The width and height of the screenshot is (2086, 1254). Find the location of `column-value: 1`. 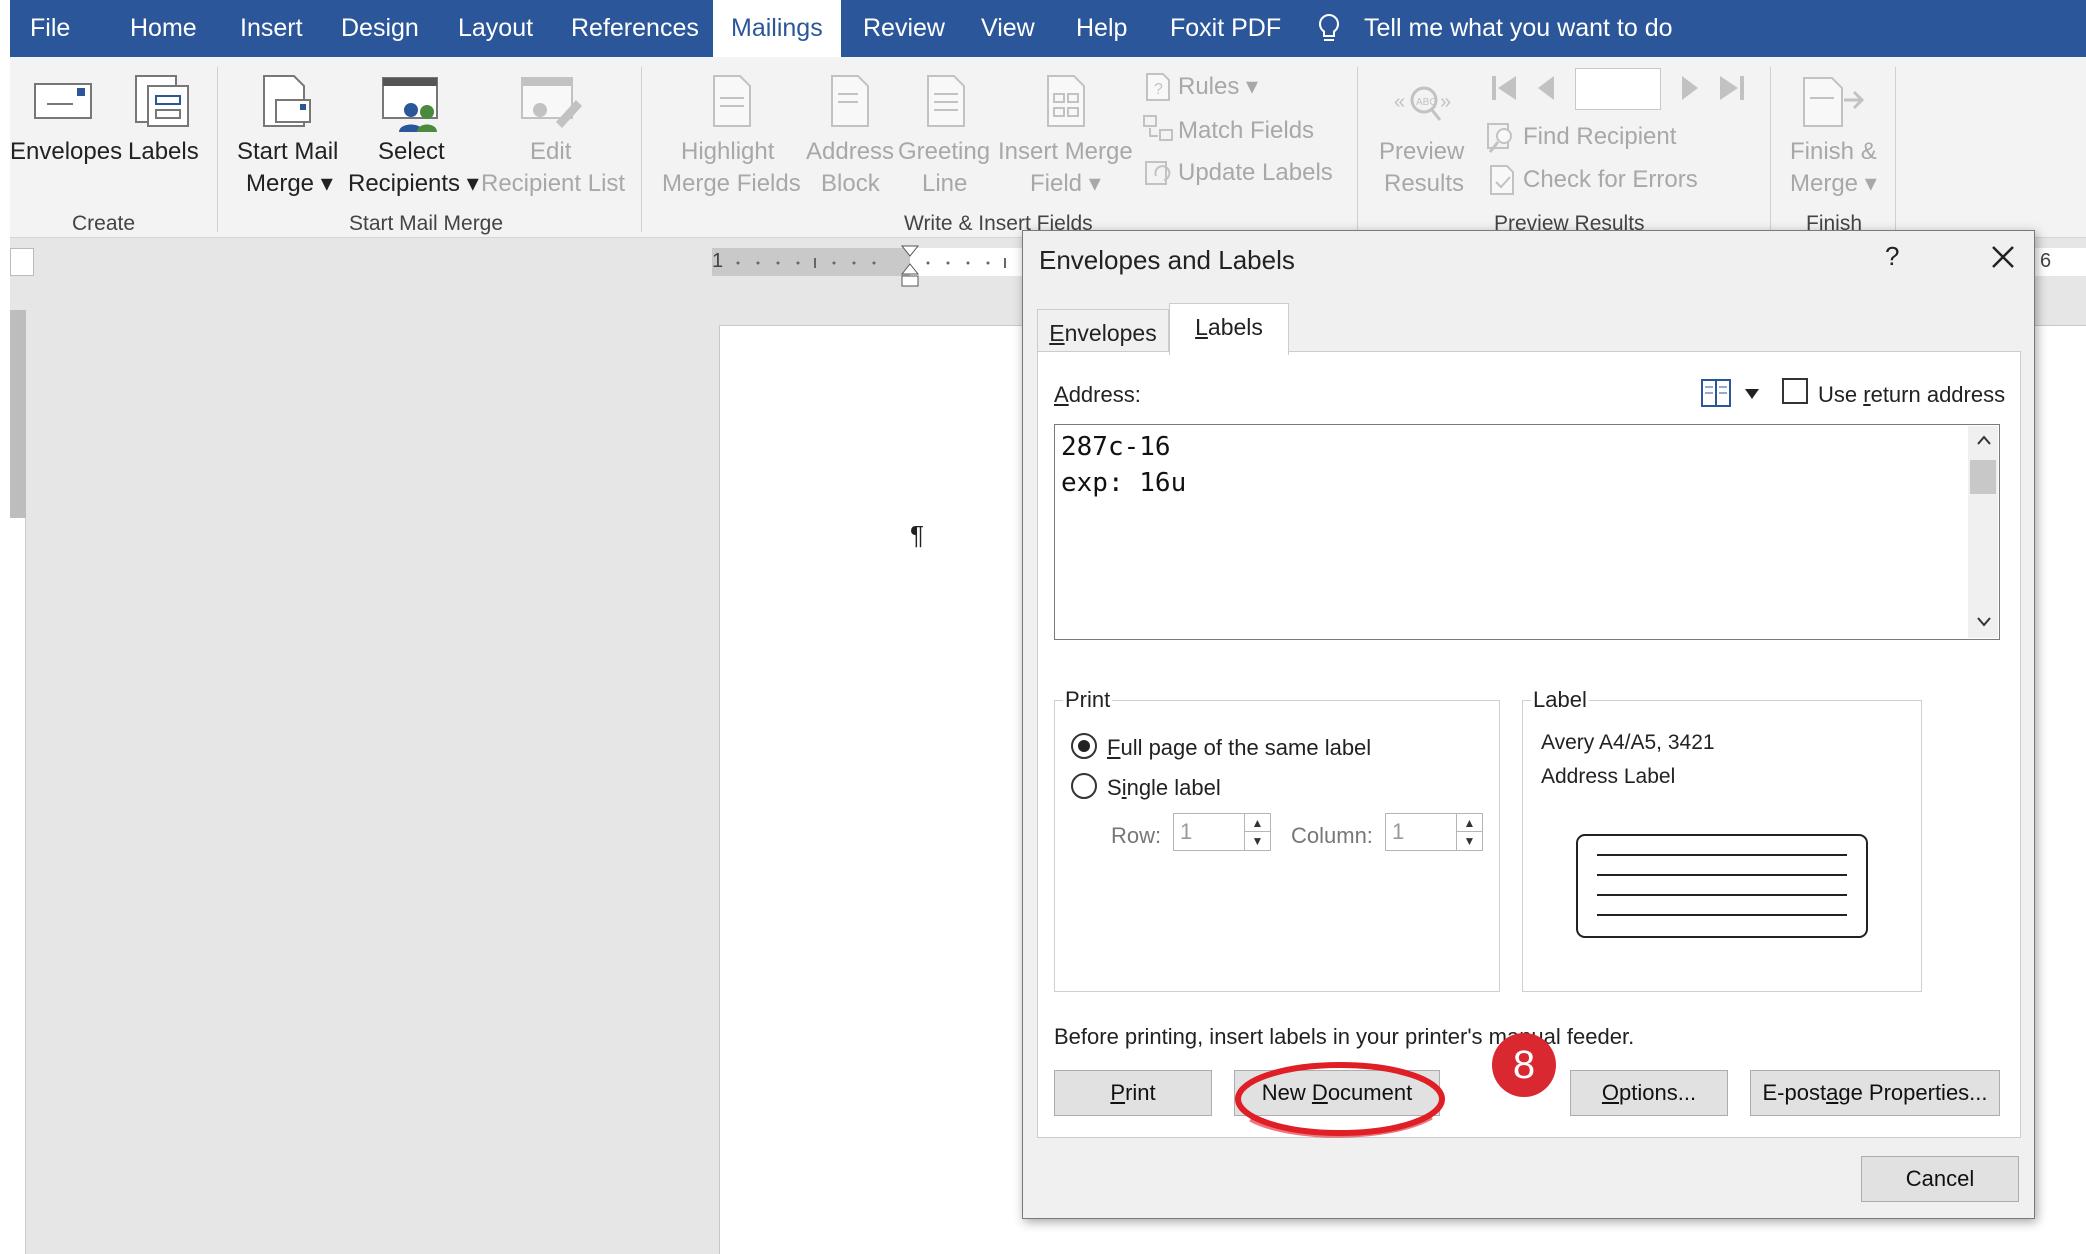

column-value: 1 is located at coordinates (1398, 831).